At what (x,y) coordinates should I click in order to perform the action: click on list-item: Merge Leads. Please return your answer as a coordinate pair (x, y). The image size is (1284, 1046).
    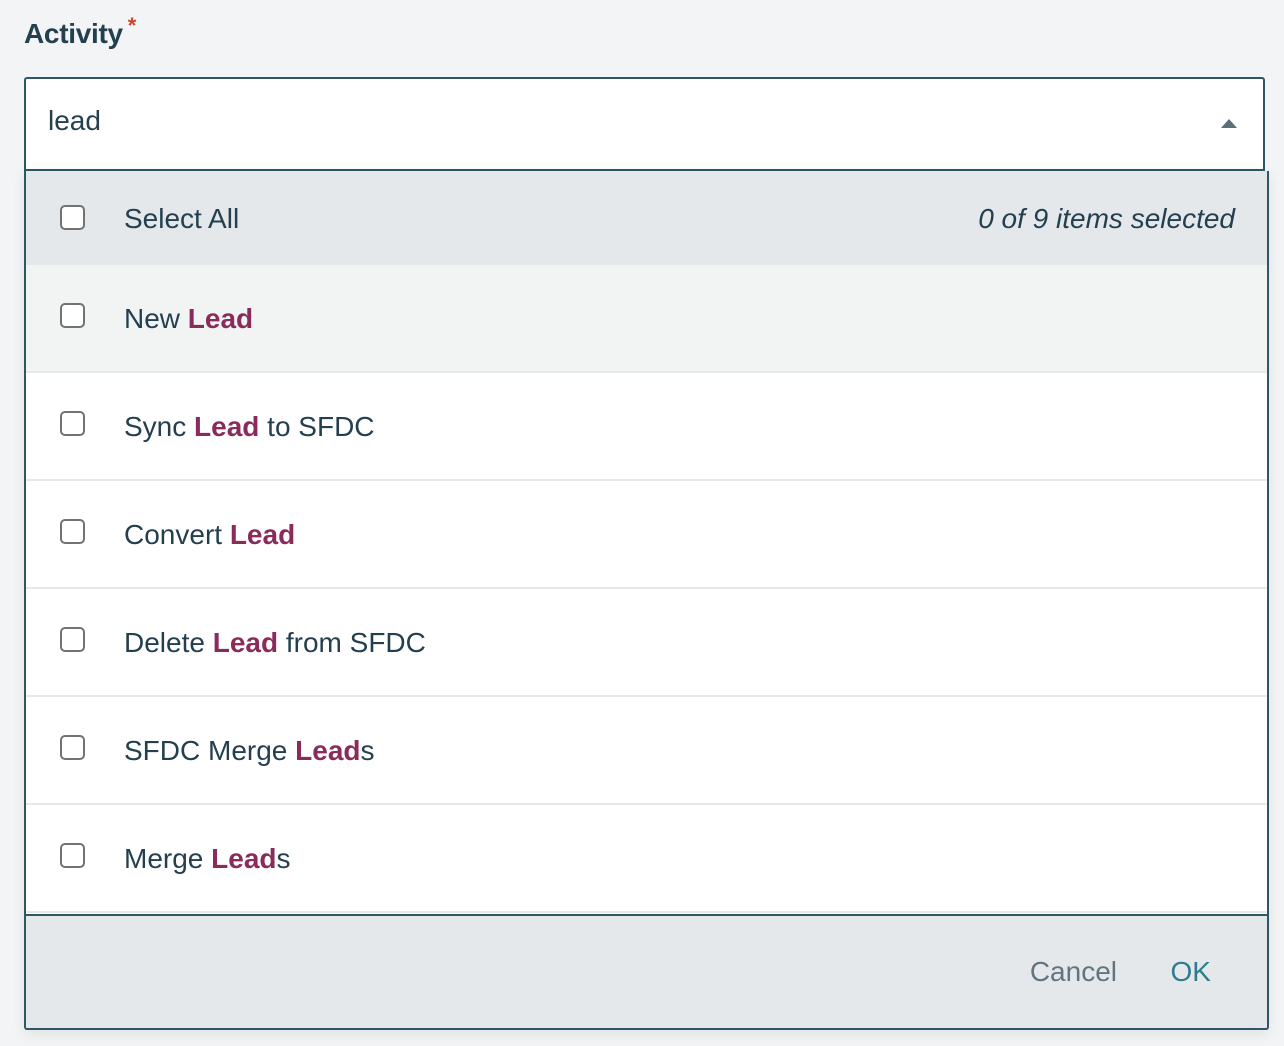
    Looking at the image, I should click on (646, 859).